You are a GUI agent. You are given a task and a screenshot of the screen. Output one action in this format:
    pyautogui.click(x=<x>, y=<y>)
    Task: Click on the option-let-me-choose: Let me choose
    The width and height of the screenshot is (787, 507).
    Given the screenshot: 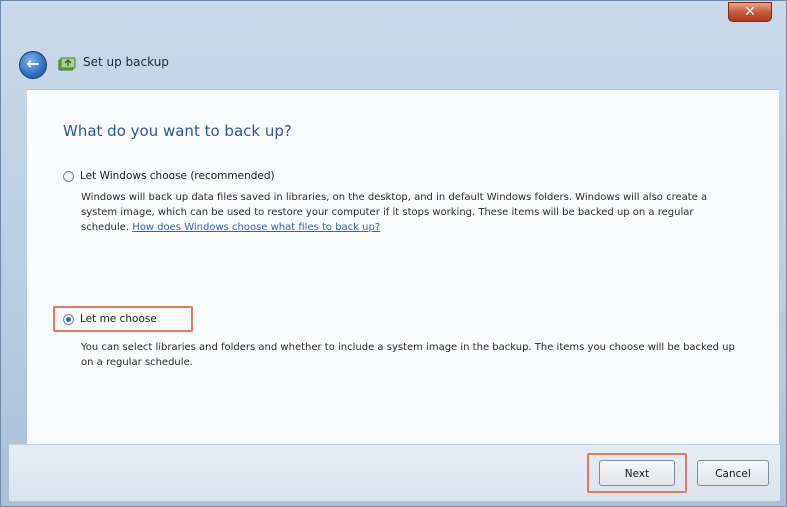 What is the action you would take?
    pyautogui.click(x=110, y=319)
    